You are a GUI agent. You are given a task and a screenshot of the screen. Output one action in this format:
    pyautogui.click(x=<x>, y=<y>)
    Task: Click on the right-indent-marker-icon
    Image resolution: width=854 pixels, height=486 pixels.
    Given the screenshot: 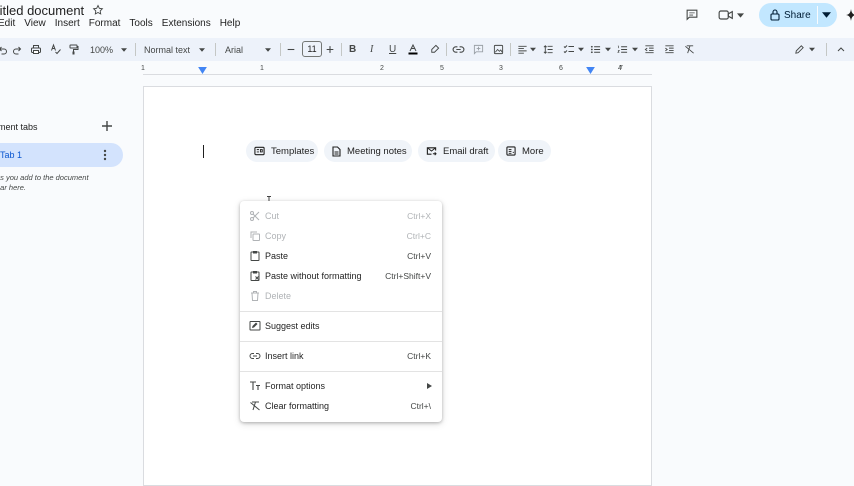 What is the action you would take?
    pyautogui.click(x=590, y=70)
    